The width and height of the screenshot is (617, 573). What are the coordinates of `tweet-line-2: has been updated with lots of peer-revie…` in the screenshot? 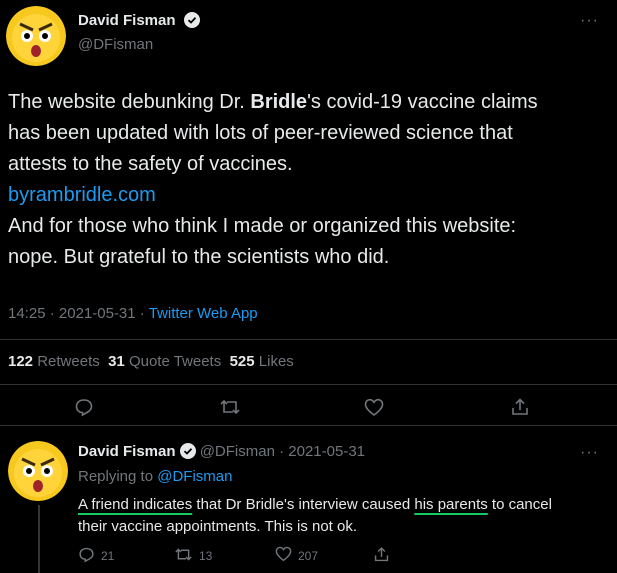 It's located at (260, 133).